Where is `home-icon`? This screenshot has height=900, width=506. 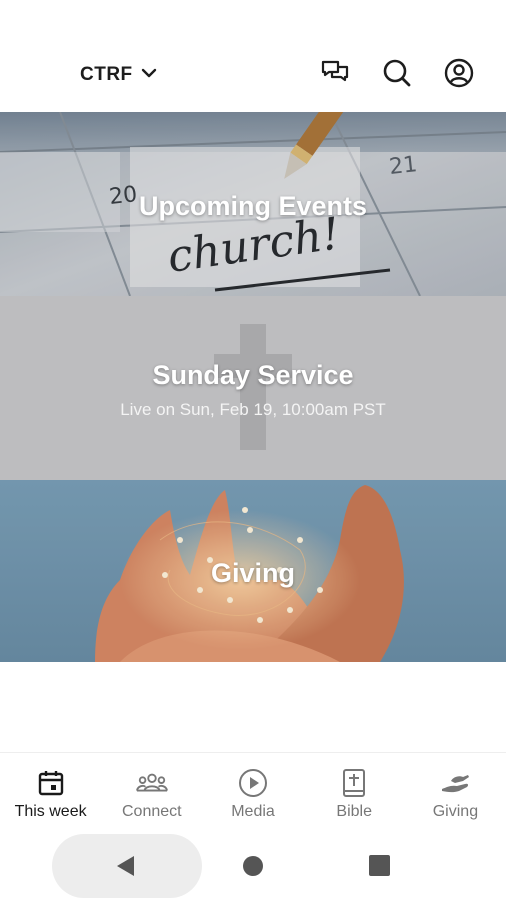
home-icon is located at coordinates (253, 868).